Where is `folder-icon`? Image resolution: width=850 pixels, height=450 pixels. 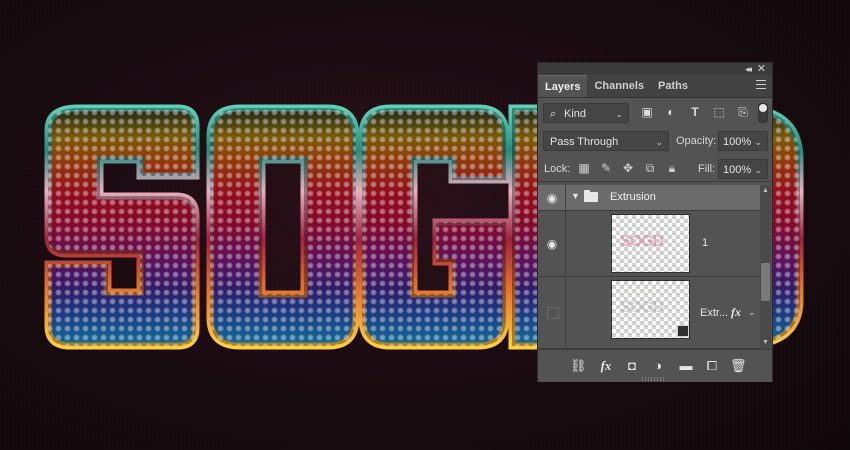 folder-icon is located at coordinates (591, 196).